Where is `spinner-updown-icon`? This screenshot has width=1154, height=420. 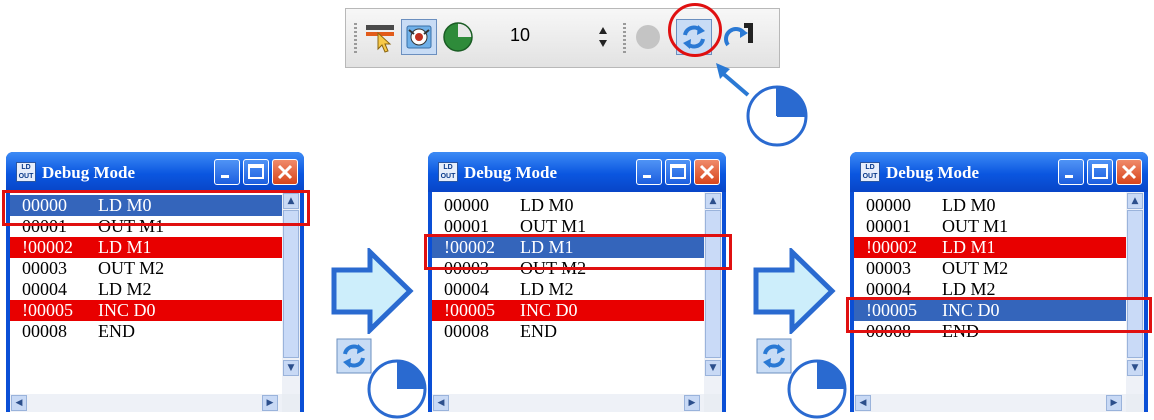
spinner-updown-icon is located at coordinates (603, 37).